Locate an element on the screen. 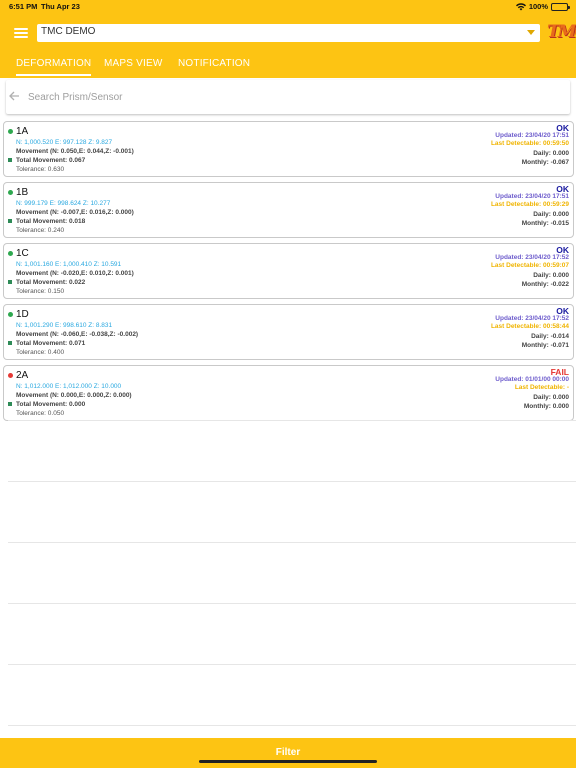 The width and height of the screenshot is (576, 768). prism-coordinates: N: 1,001.290 E: 998.610 Z: 8.831 is located at coordinates (64, 325).